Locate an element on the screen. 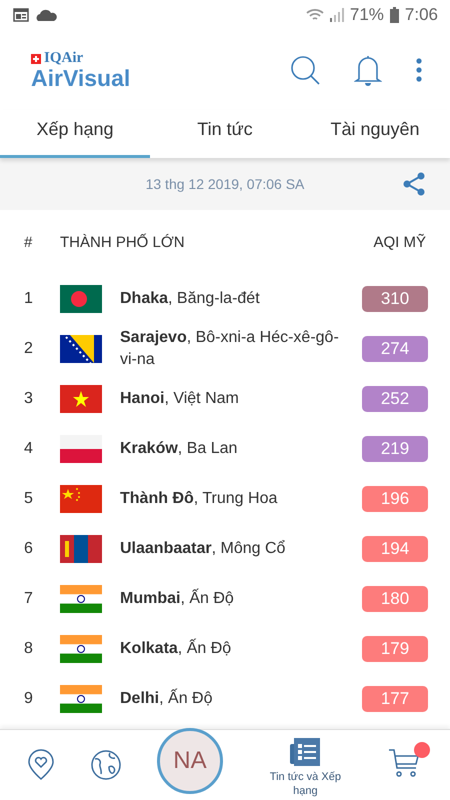  aqi-value: 179 is located at coordinates (395, 649).